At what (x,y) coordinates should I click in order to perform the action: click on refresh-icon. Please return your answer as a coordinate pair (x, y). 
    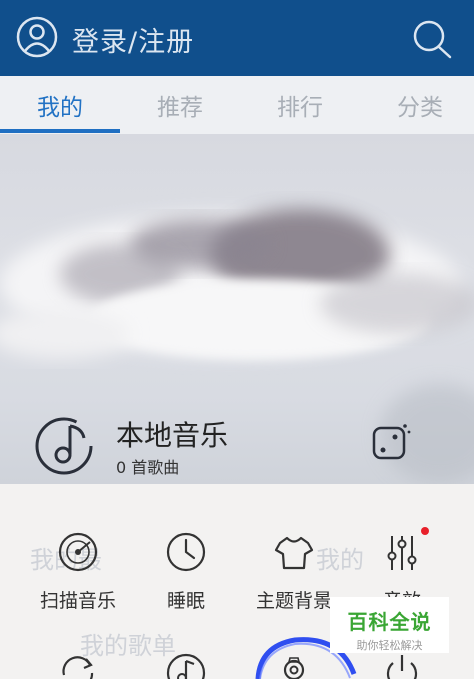
    Looking at the image, I should click on (78, 665).